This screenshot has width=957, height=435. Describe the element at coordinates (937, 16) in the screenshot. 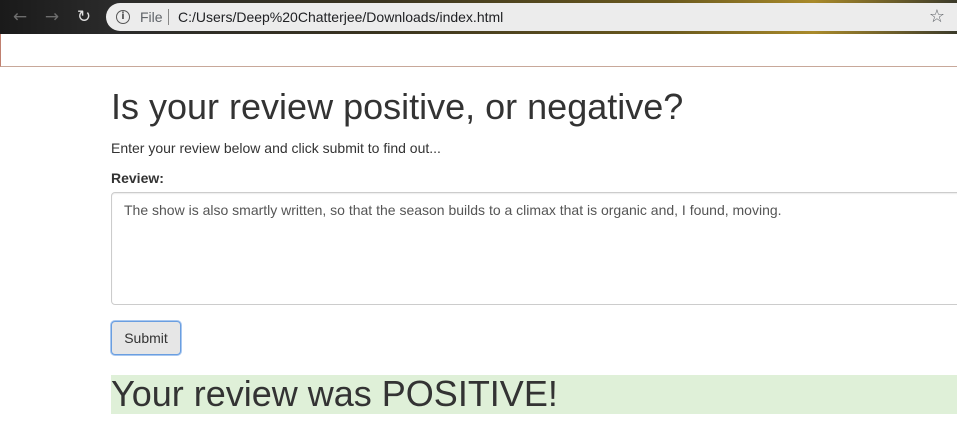

I see `bookmark-star-icon: ☆` at that location.